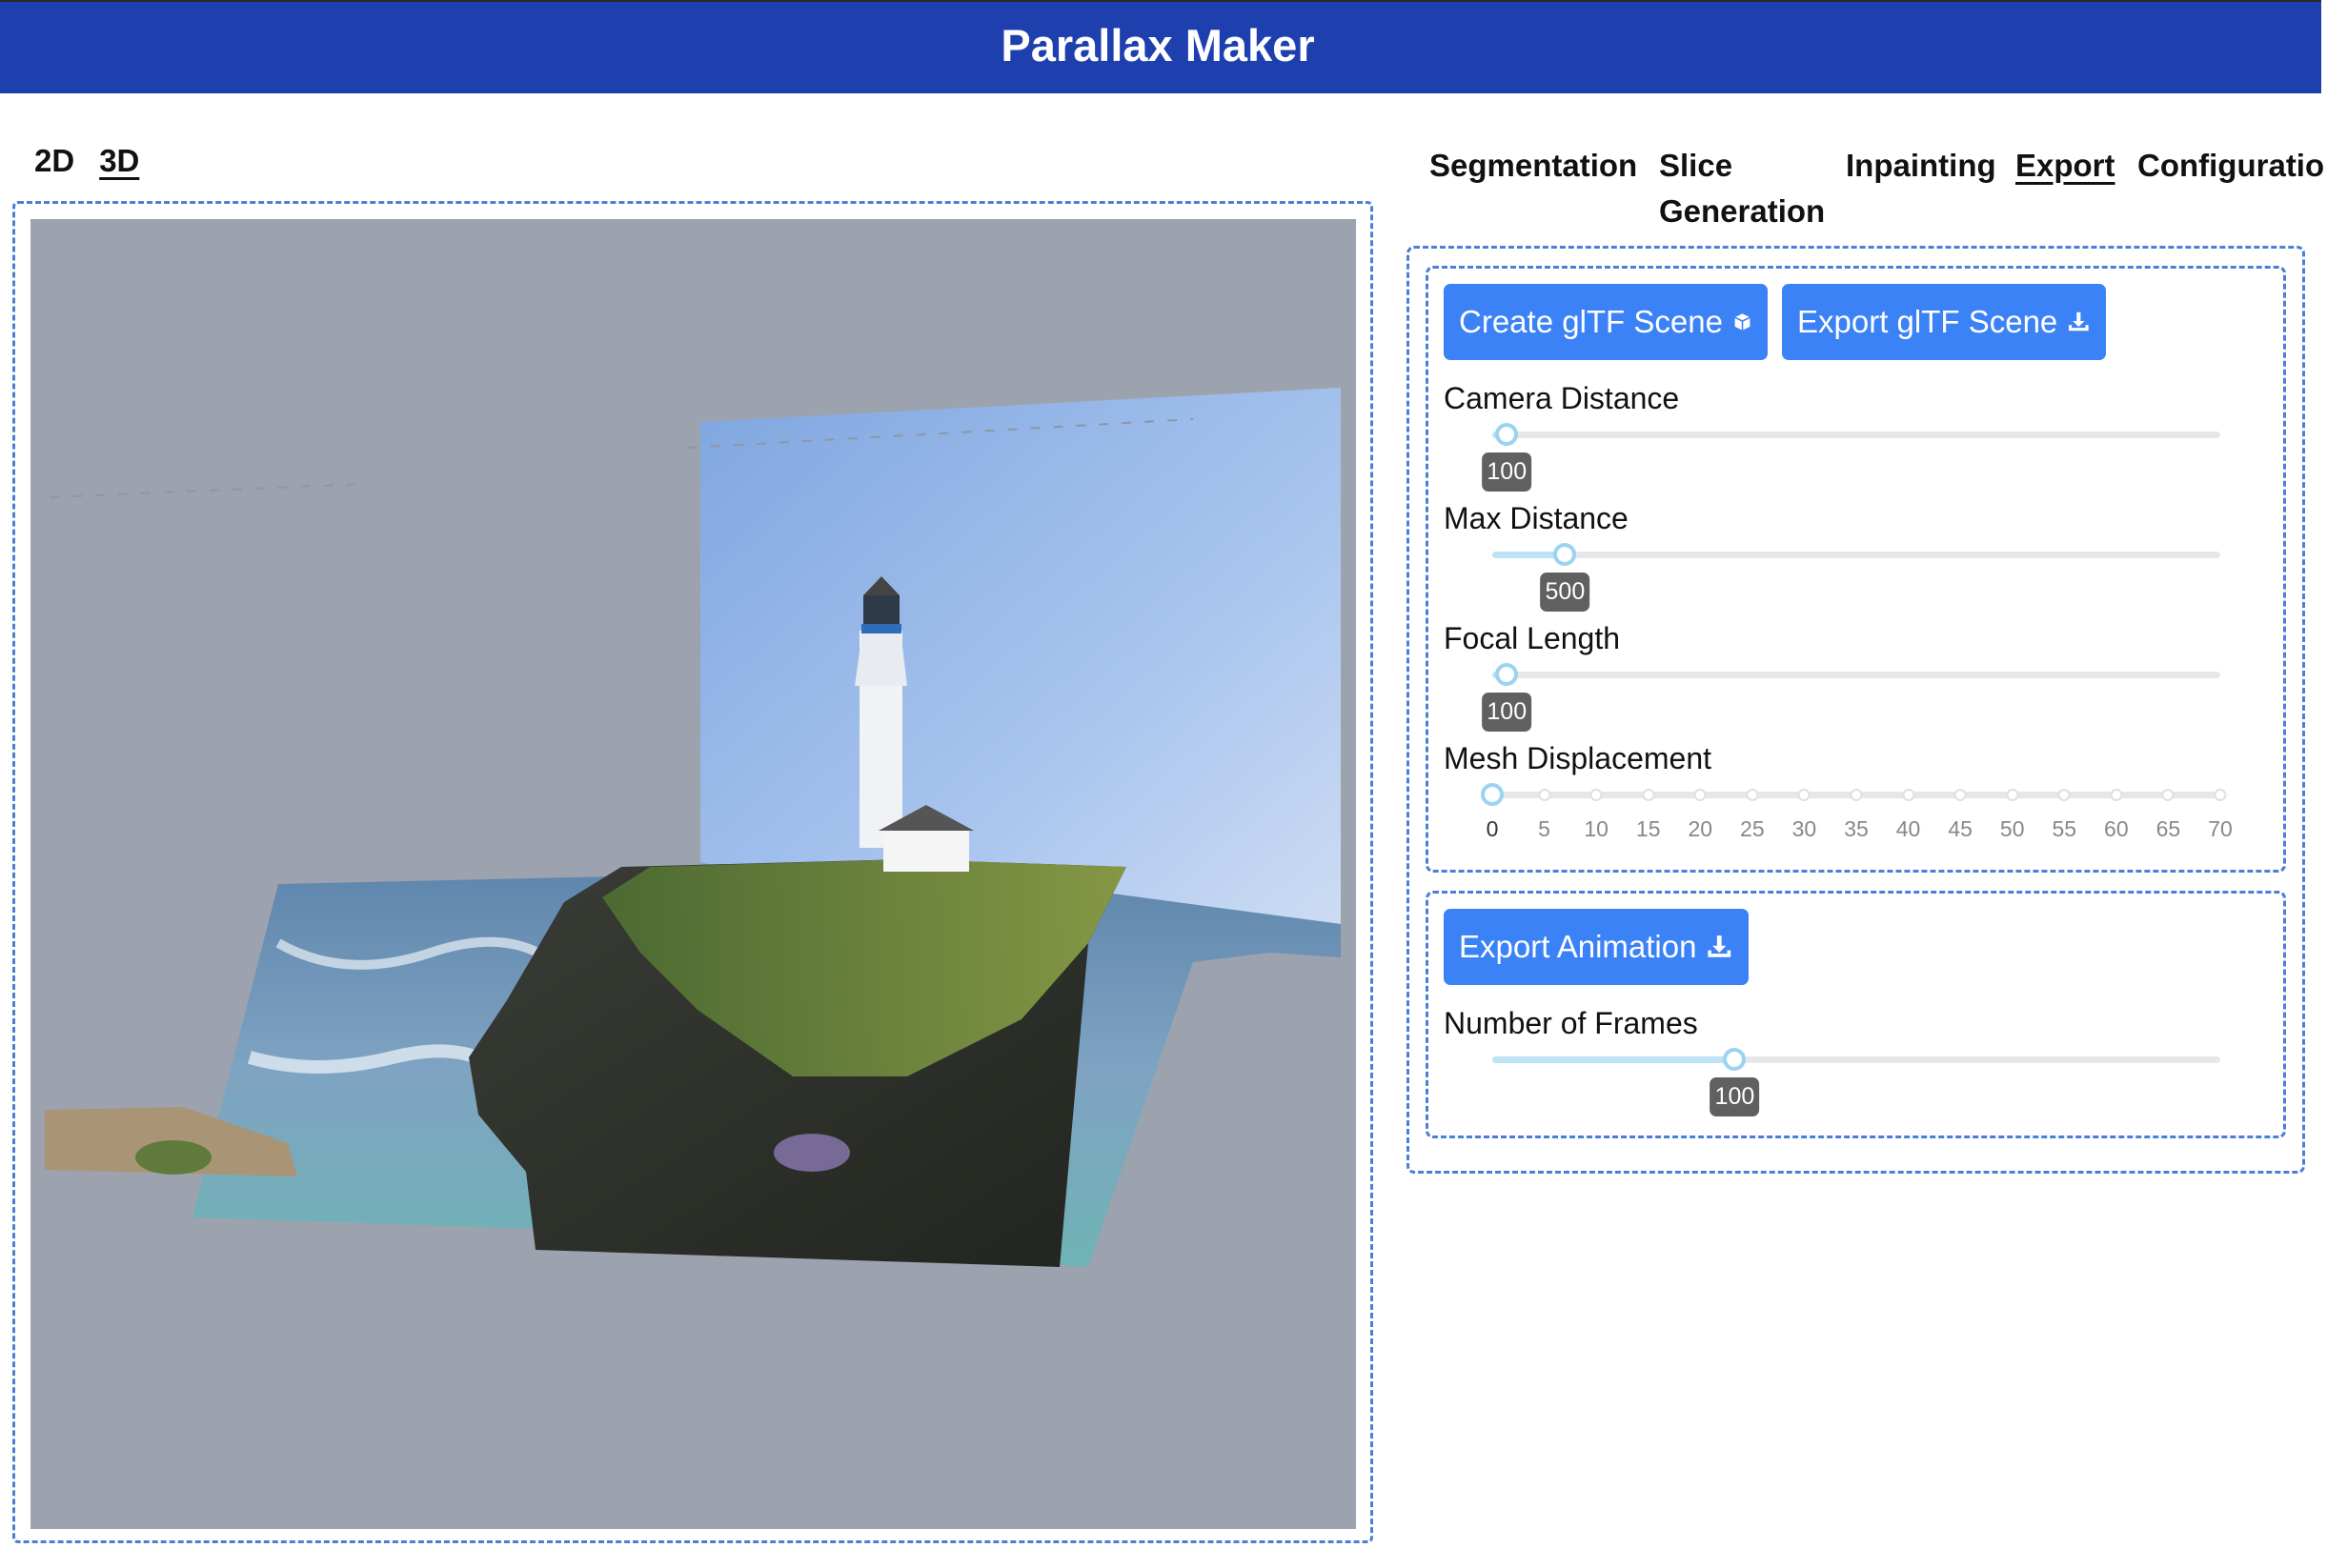  What do you see at coordinates (1857, 829) in the screenshot?
I see `tick-label: 35` at bounding box center [1857, 829].